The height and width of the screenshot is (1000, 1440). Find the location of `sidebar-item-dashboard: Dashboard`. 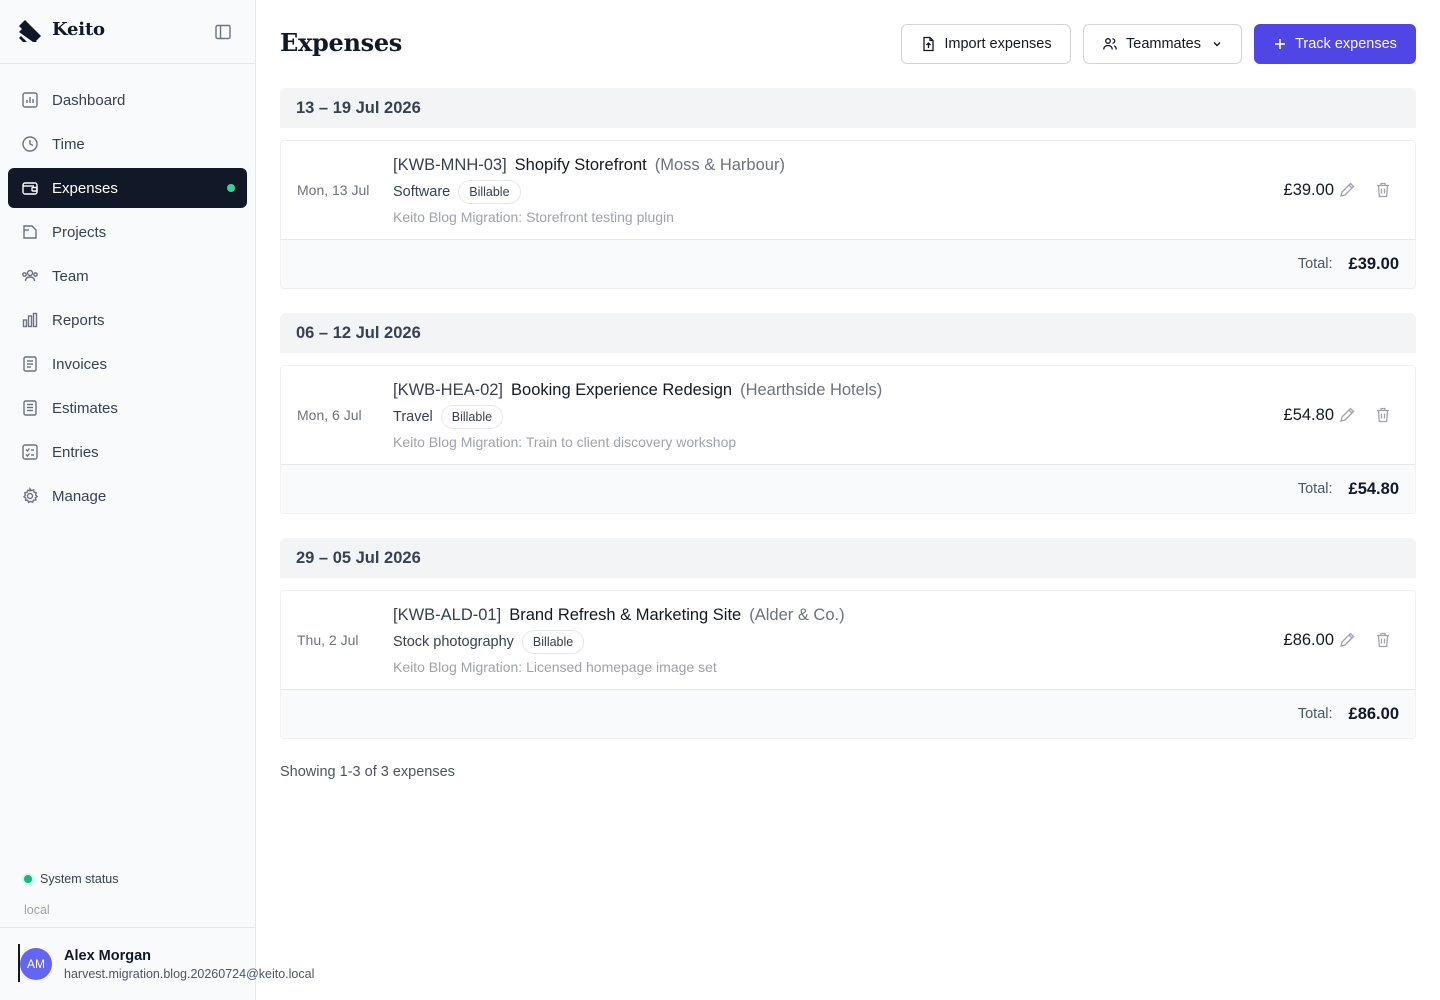

sidebar-item-dashboard: Dashboard is located at coordinates (127, 100).